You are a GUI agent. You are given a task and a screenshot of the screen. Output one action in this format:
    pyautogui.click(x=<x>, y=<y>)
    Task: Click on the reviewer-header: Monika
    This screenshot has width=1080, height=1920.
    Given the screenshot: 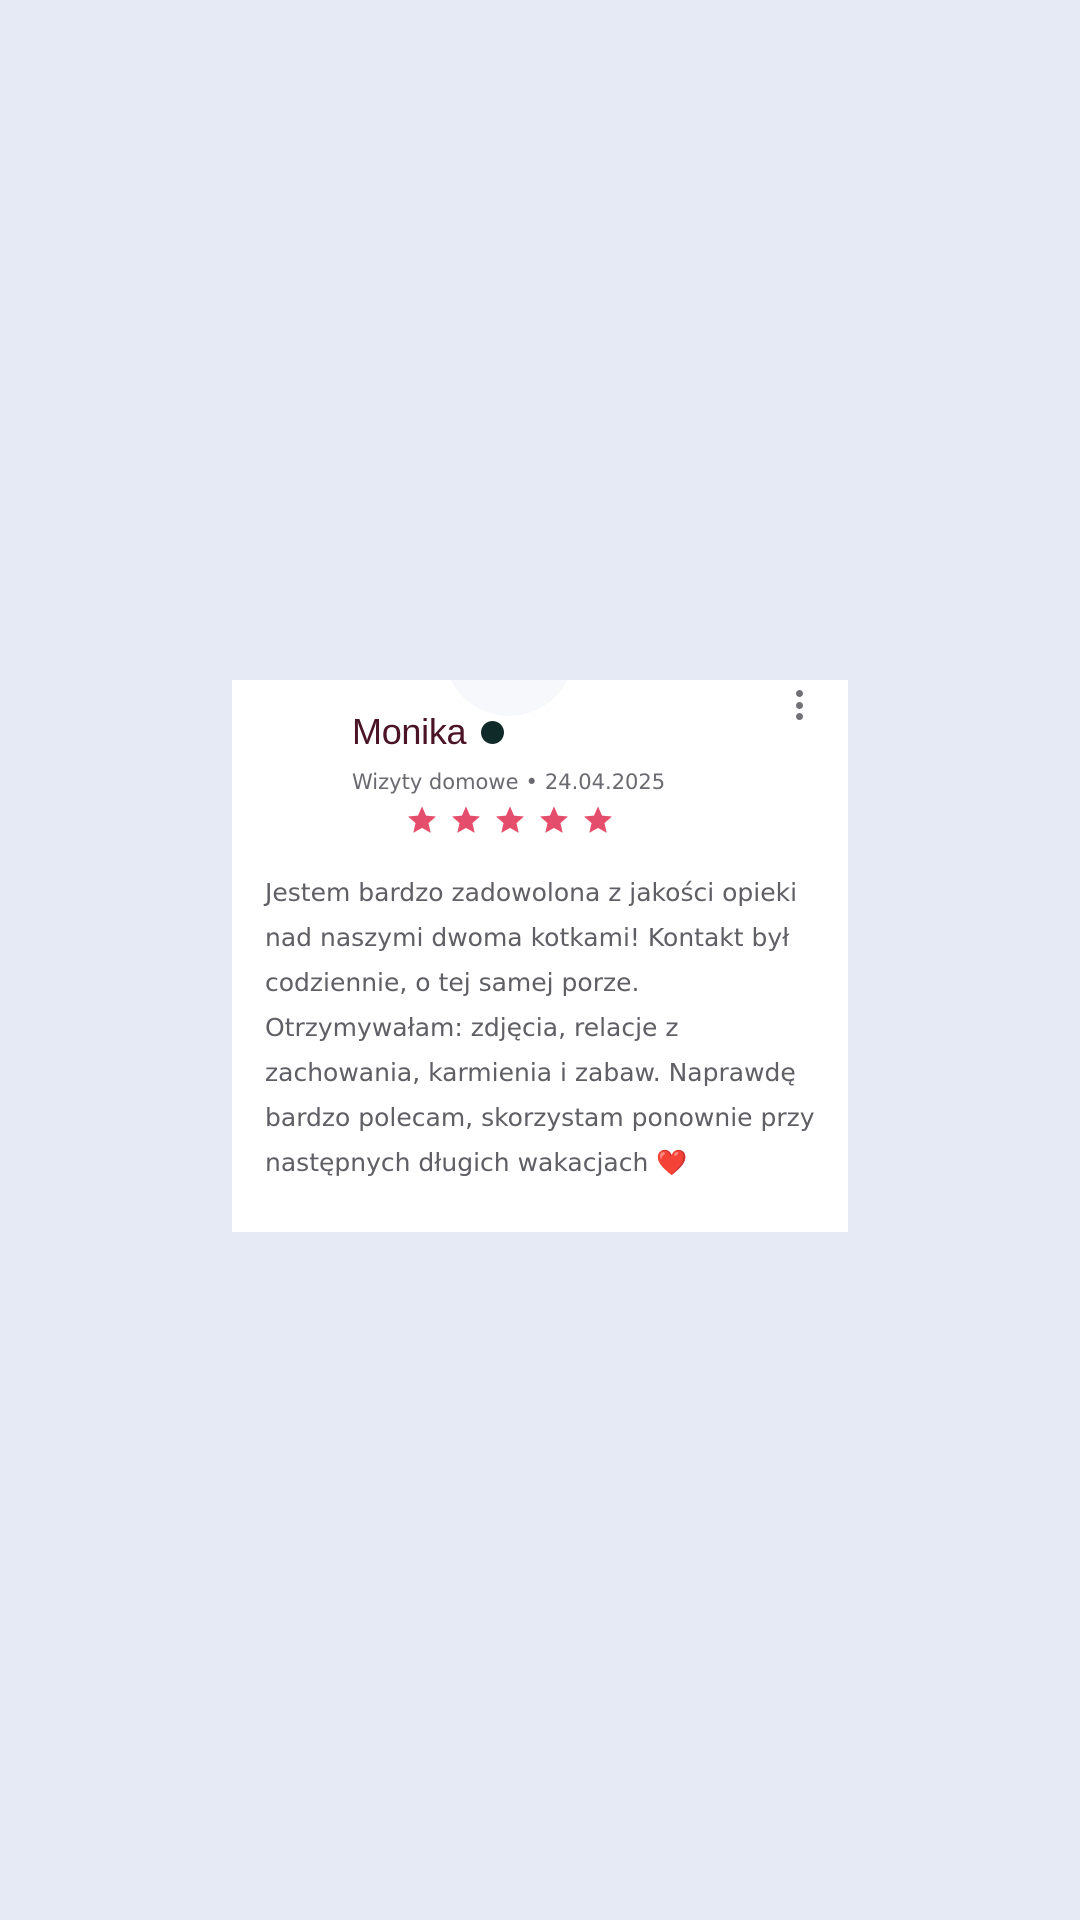 What is the action you would take?
    pyautogui.click(x=428, y=731)
    